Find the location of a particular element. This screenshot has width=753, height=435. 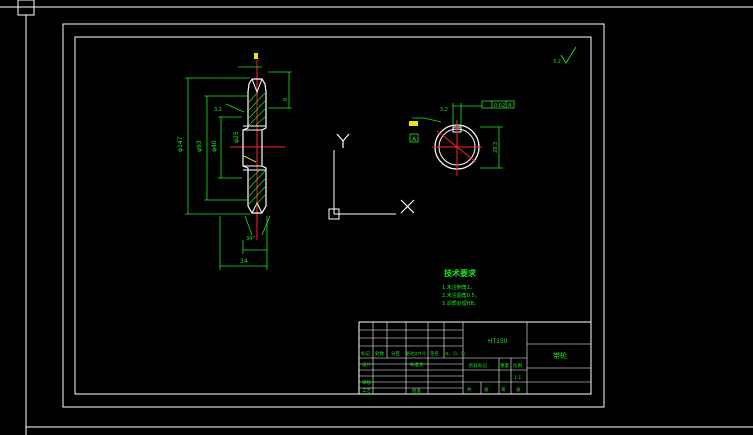

part-name: 带轮 is located at coordinates (560, 355).